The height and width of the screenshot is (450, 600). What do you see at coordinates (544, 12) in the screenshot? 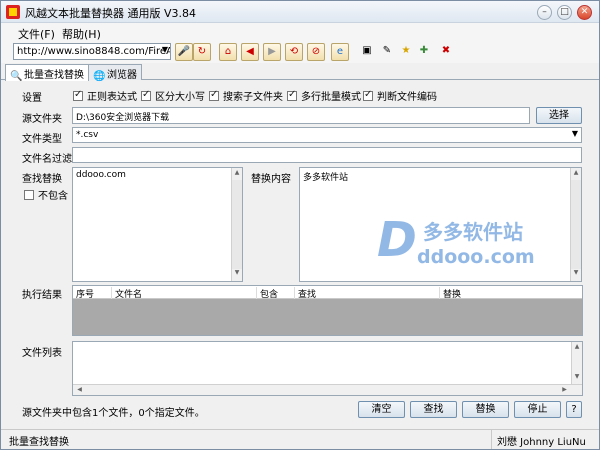
I see `minimize-button: –` at bounding box center [544, 12].